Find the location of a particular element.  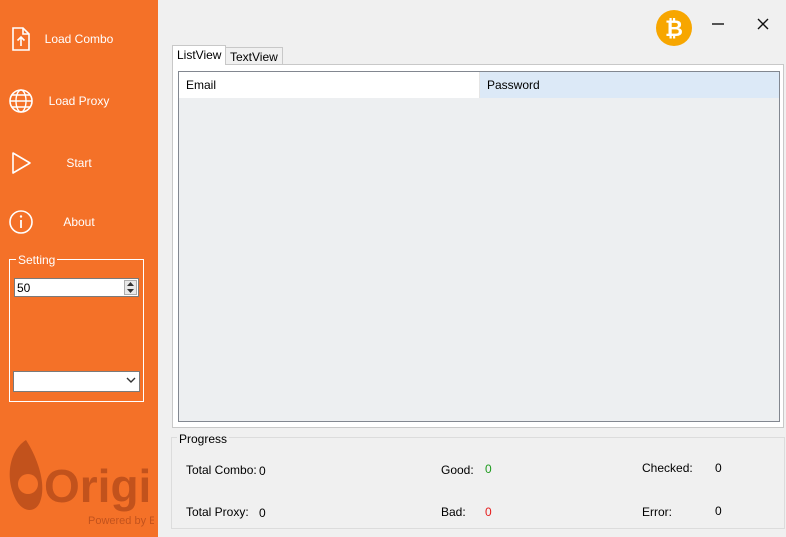

about-button: About is located at coordinates (79, 223).